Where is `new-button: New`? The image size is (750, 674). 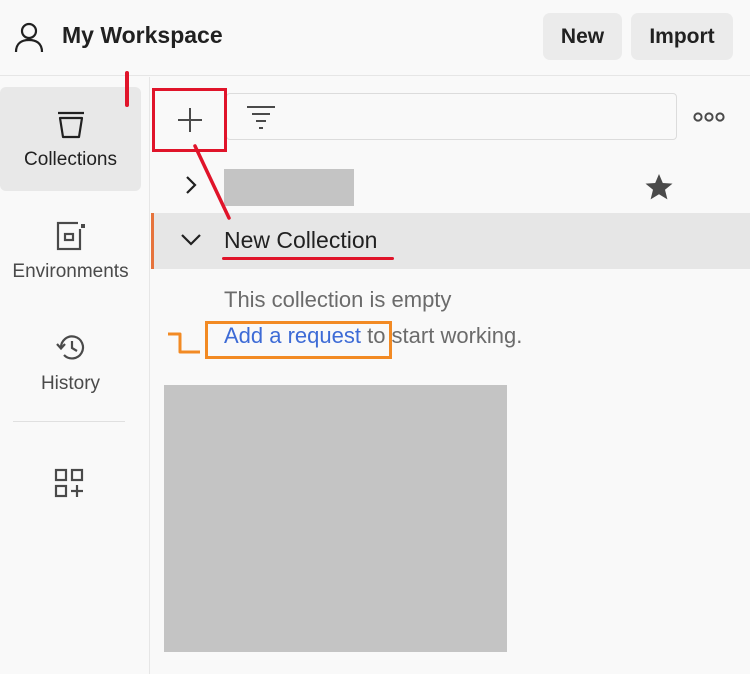 new-button: New is located at coordinates (582, 36).